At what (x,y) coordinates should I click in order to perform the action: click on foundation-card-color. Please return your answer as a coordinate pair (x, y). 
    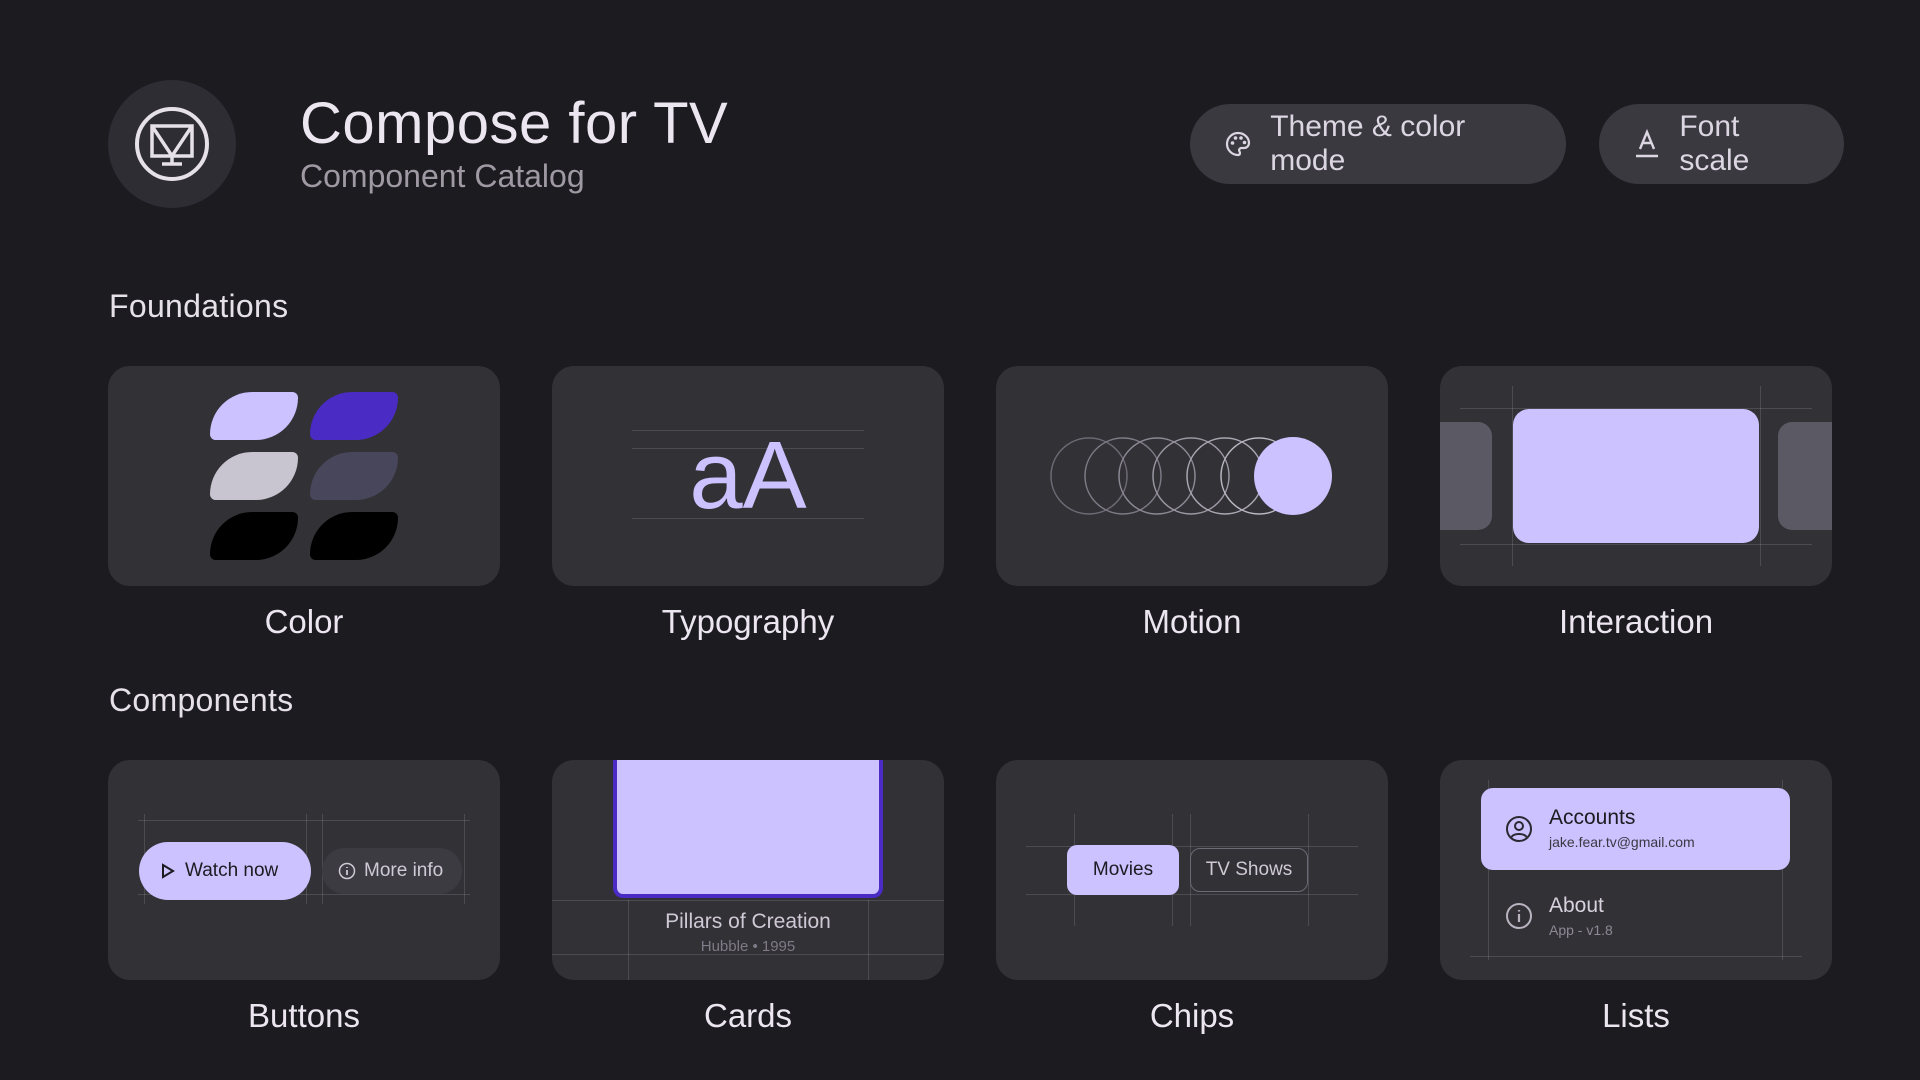
    Looking at the image, I should click on (304, 476).